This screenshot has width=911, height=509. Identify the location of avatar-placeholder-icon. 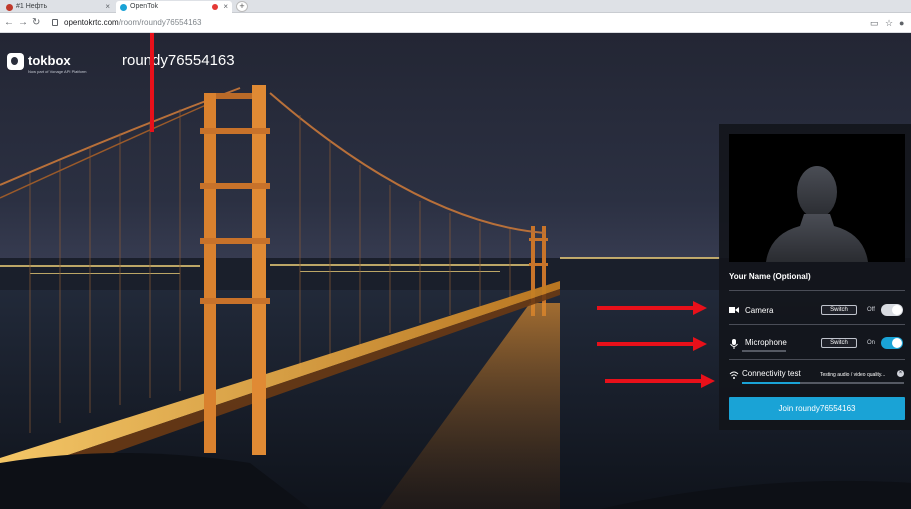
(817, 214).